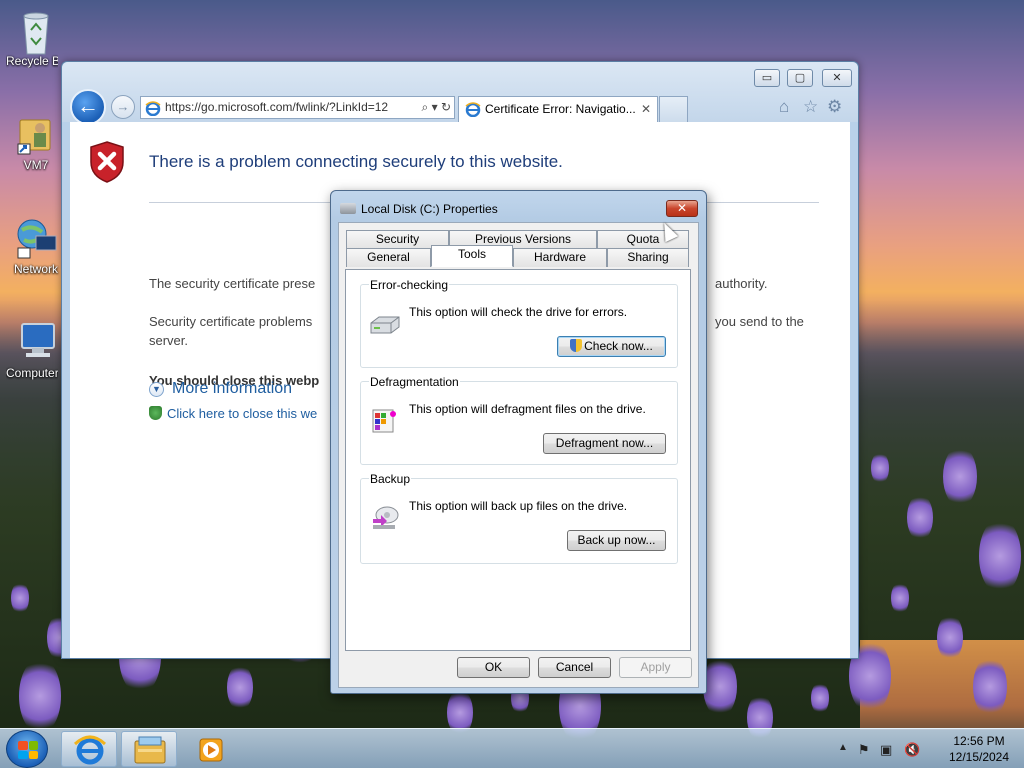  What do you see at coordinates (648, 257) in the screenshot?
I see `tab-sharing: Sharing` at bounding box center [648, 257].